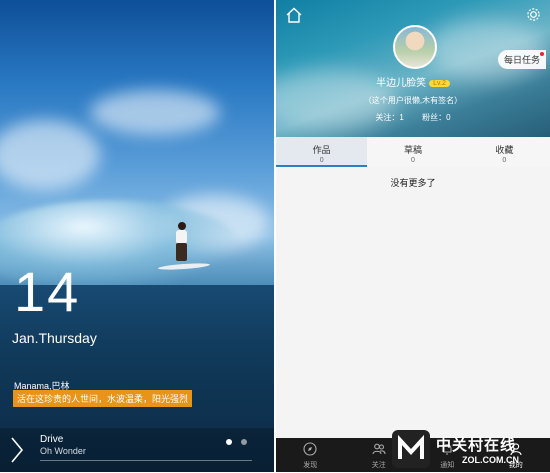  What do you see at coordinates (310, 449) in the screenshot?
I see `compass-icon` at bounding box center [310, 449].